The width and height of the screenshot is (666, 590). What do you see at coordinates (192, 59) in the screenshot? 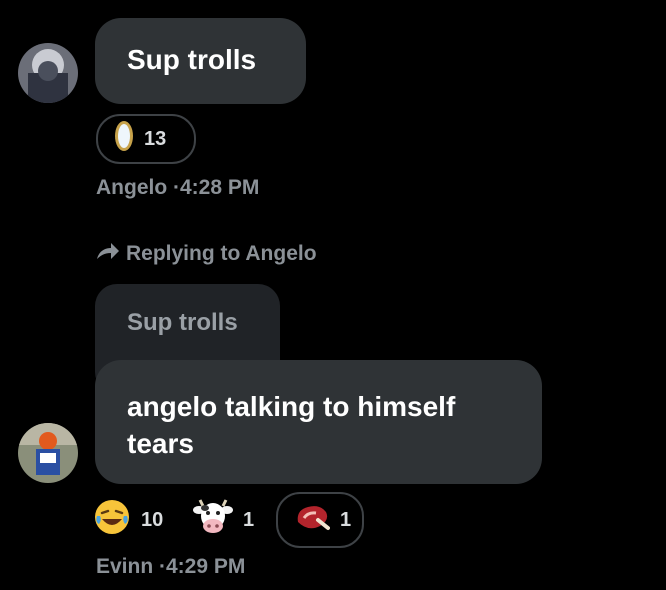
I see `message-text: Sup trolls` at bounding box center [192, 59].